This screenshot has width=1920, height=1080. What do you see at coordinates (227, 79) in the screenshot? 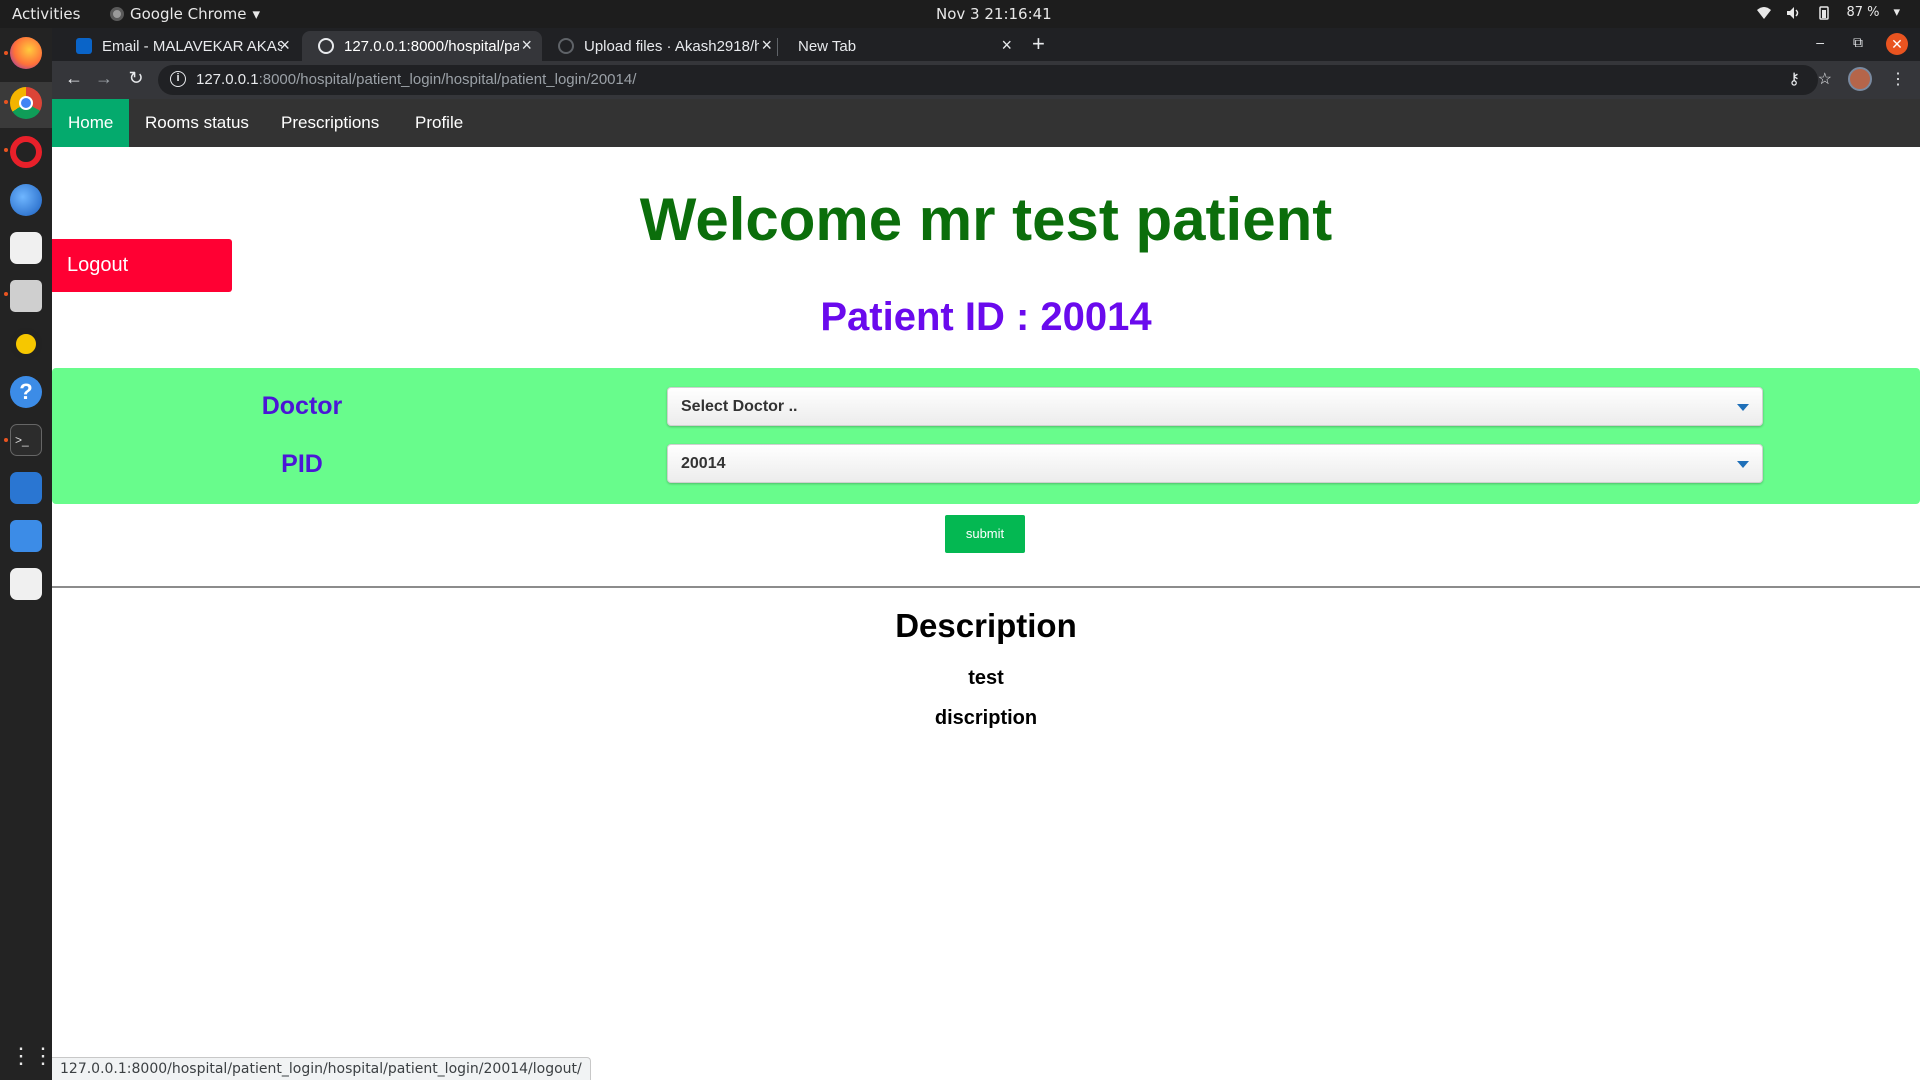
I see `url-host: 127.0.0.1` at bounding box center [227, 79].